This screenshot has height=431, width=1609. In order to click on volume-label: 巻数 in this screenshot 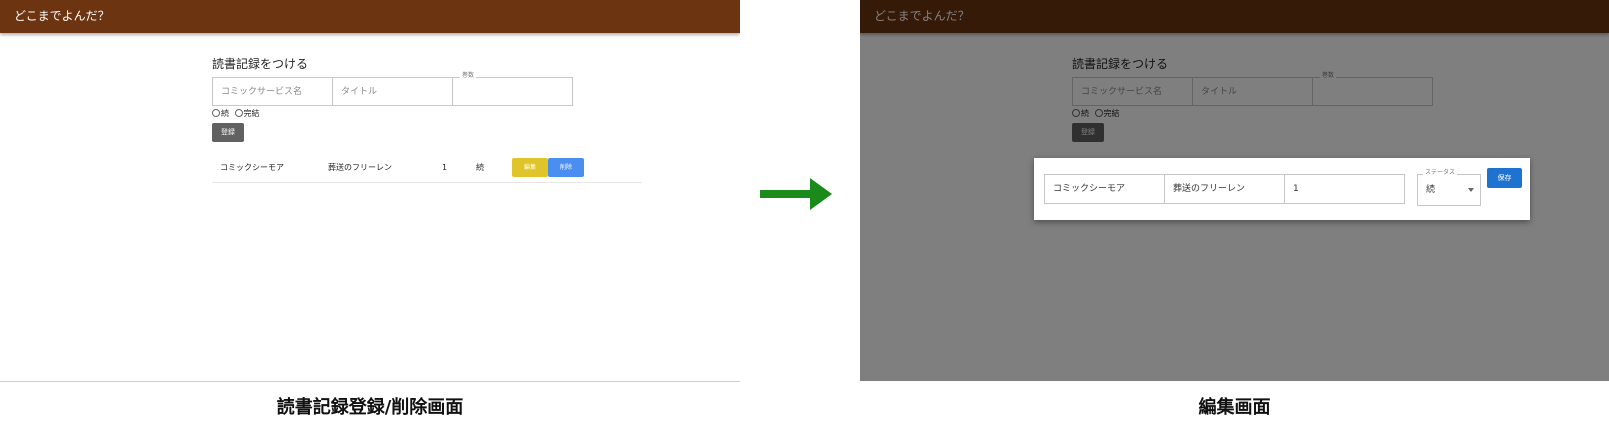, I will do `click(468, 76)`.